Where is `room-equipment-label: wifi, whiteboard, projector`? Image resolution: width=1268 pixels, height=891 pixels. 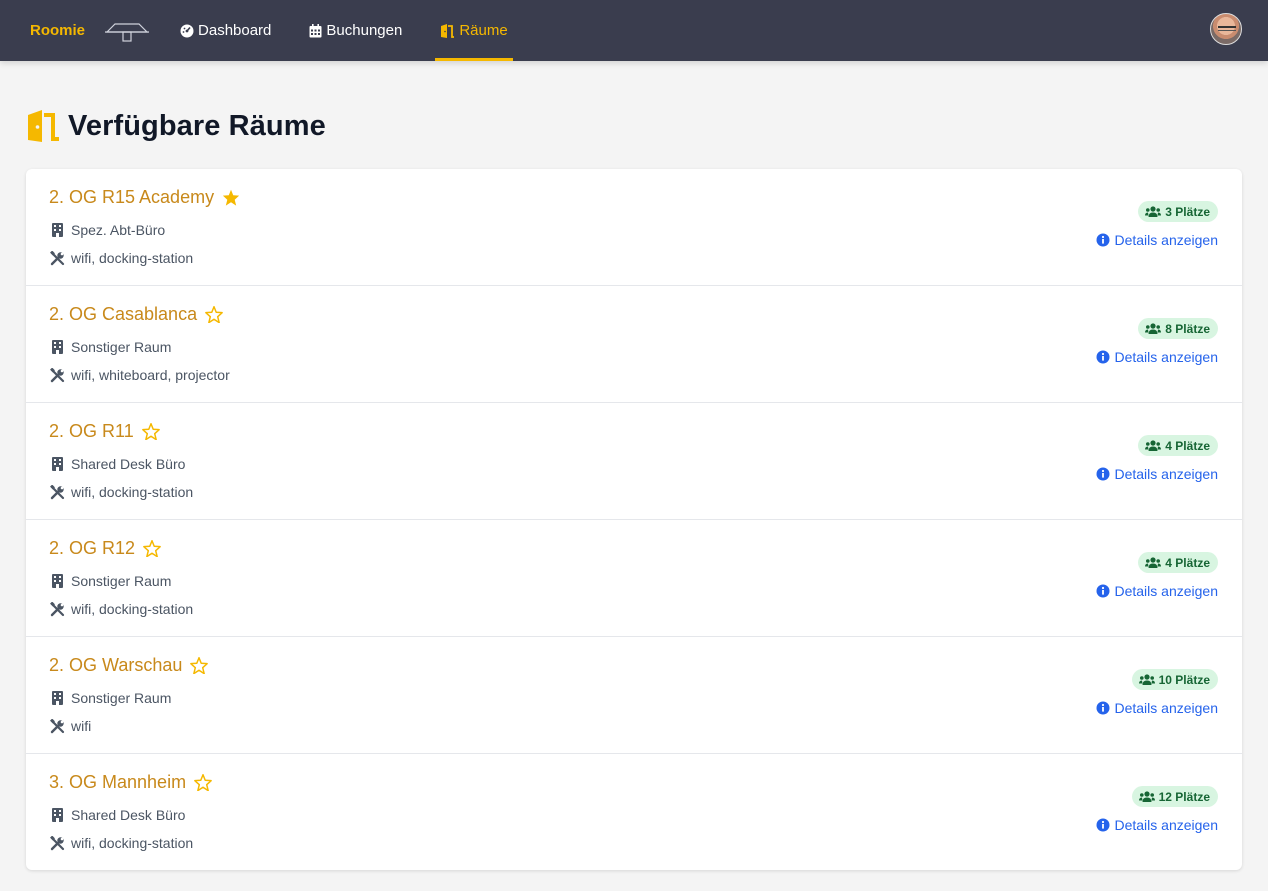 room-equipment-label: wifi, whiteboard, projector is located at coordinates (150, 375).